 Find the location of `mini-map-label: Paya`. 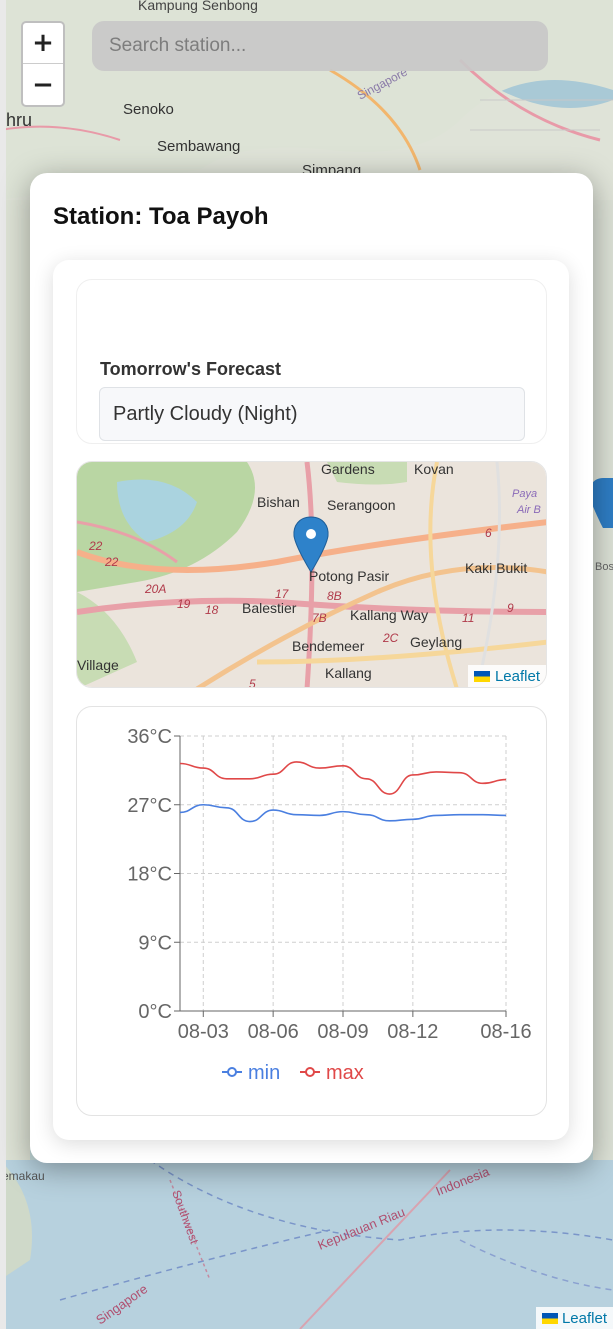

mini-map-label: Paya is located at coordinates (524, 494).